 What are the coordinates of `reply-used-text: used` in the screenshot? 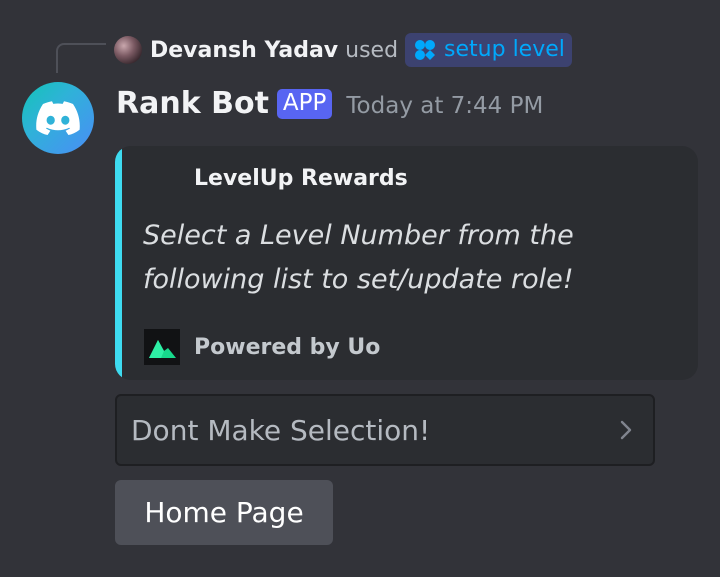 It's located at (372, 50).